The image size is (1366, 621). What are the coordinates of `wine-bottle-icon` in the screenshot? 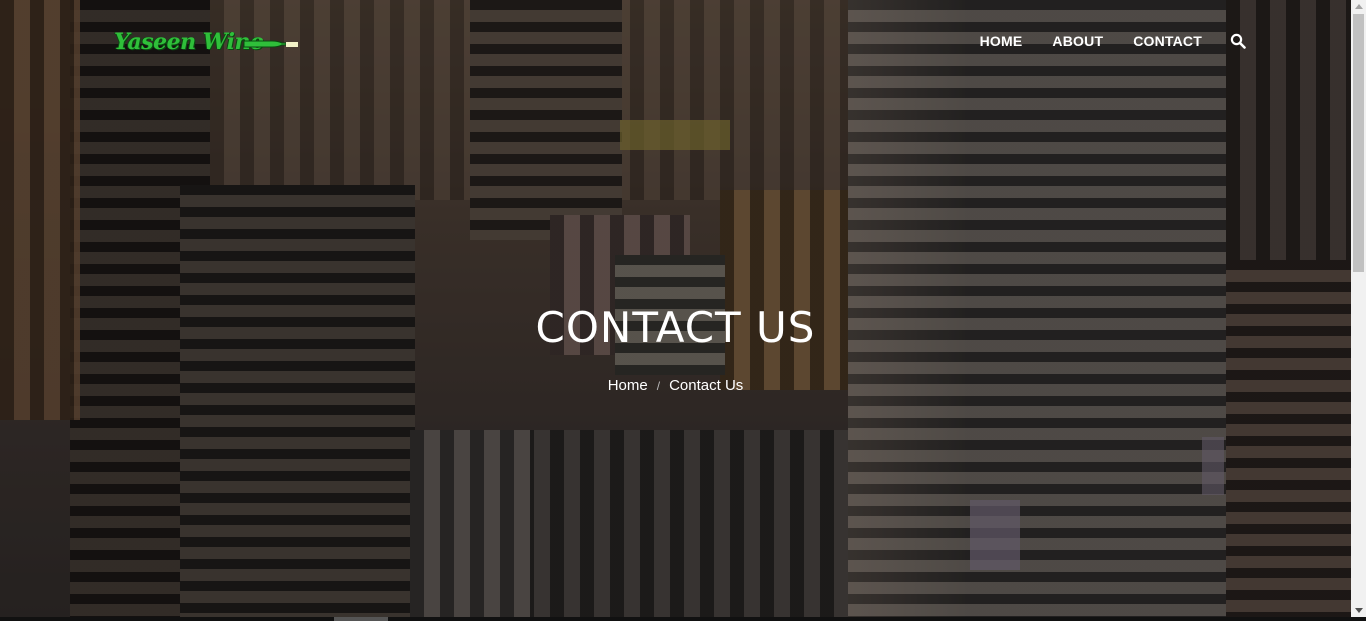 It's located at (270, 44).